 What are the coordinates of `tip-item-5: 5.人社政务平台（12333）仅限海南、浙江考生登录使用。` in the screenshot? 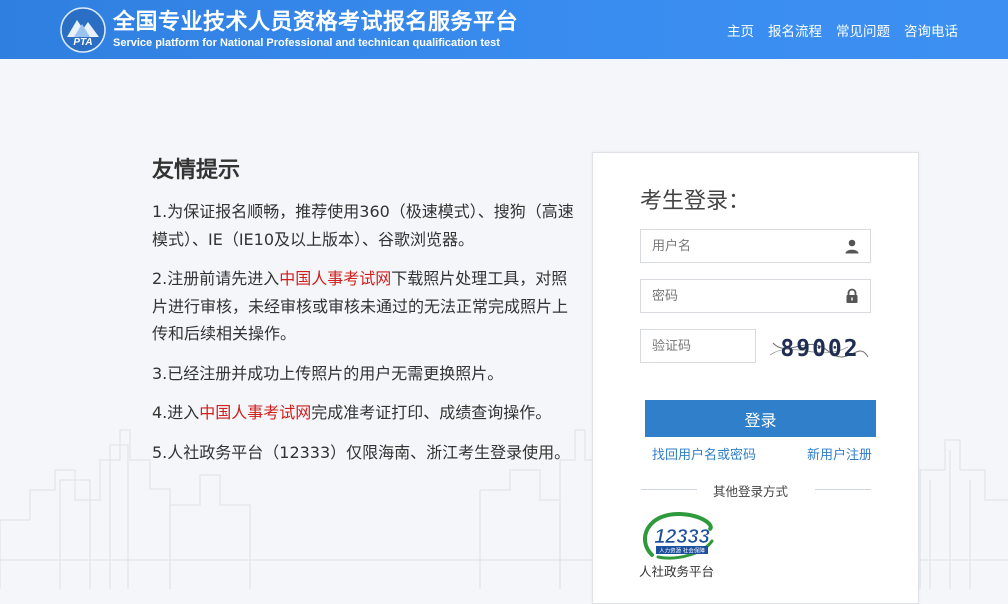 It's located at (364, 453).